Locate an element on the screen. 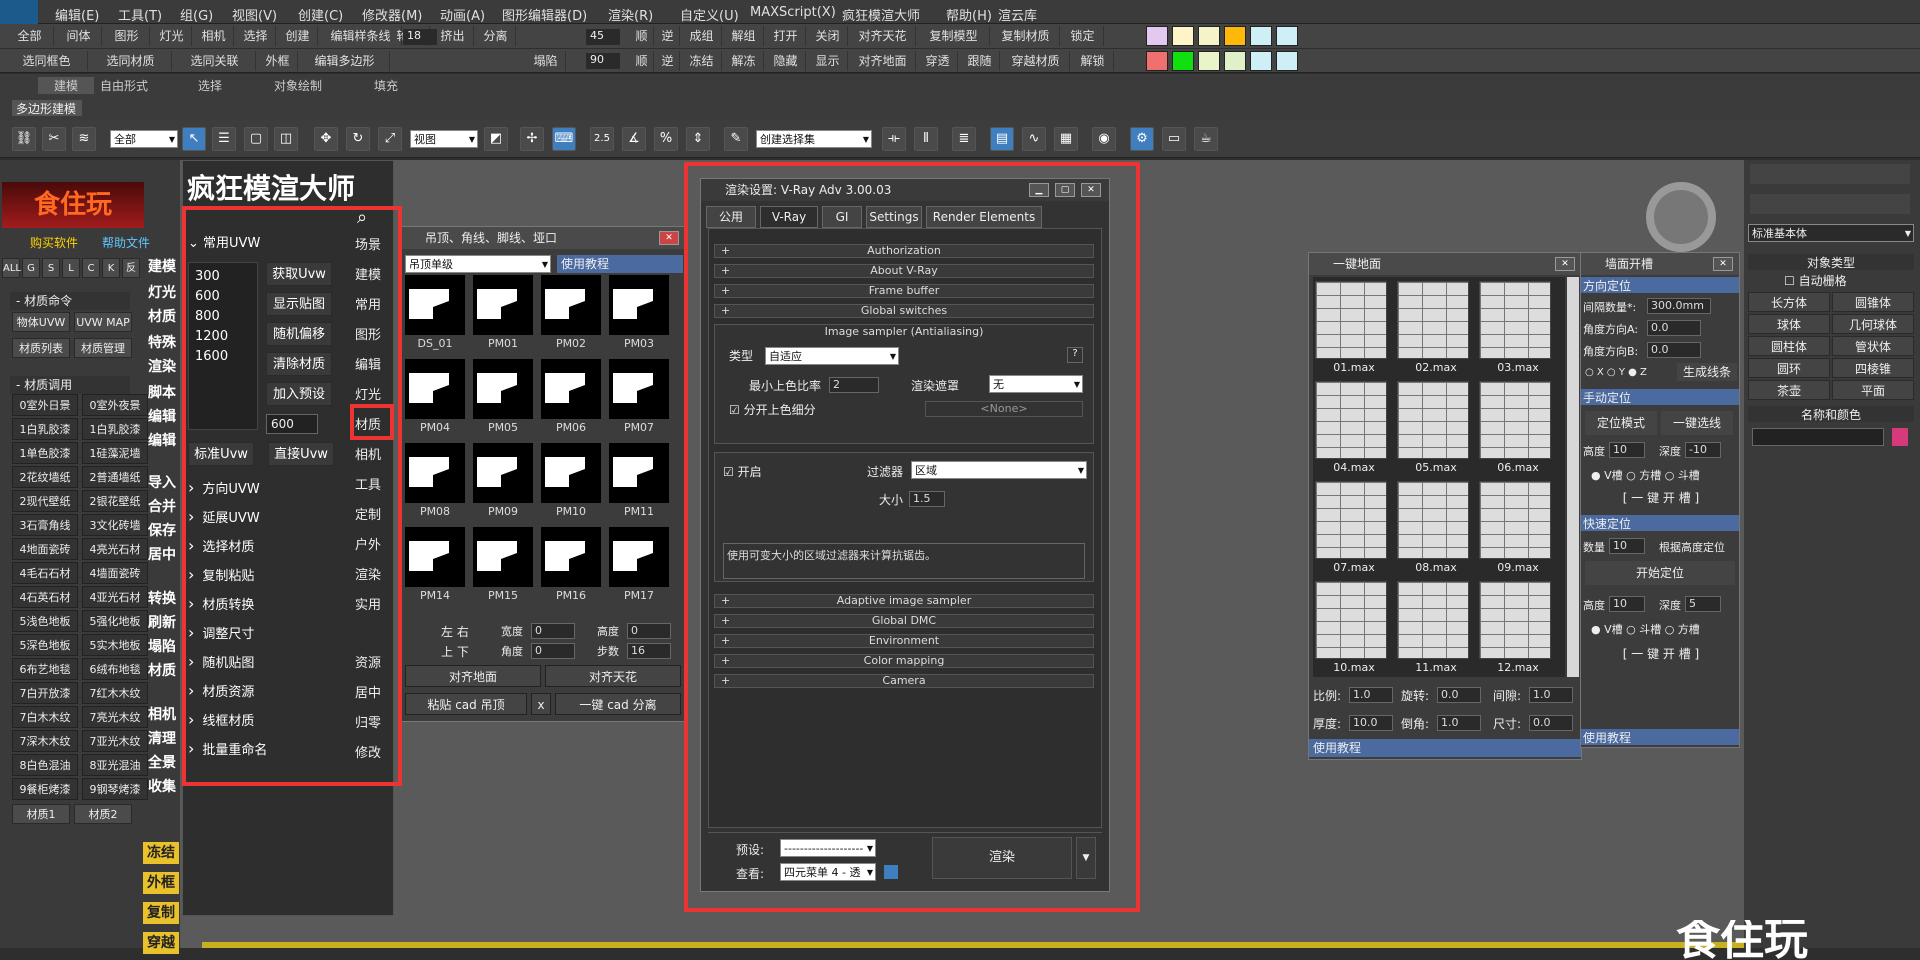  percent-snap-icon: % is located at coordinates (666, 139).